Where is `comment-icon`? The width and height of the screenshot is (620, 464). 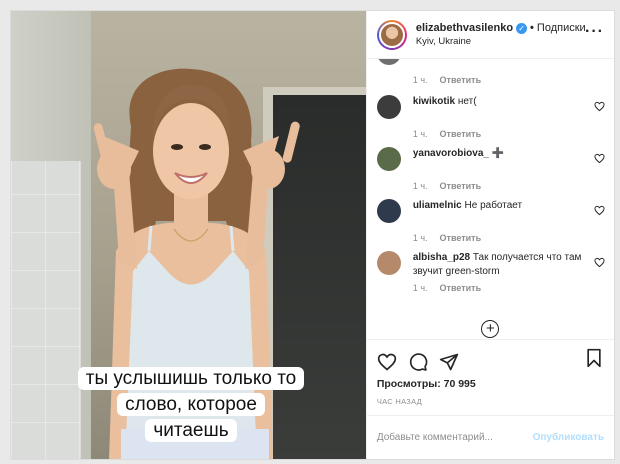
comment-icon is located at coordinates (418, 362).